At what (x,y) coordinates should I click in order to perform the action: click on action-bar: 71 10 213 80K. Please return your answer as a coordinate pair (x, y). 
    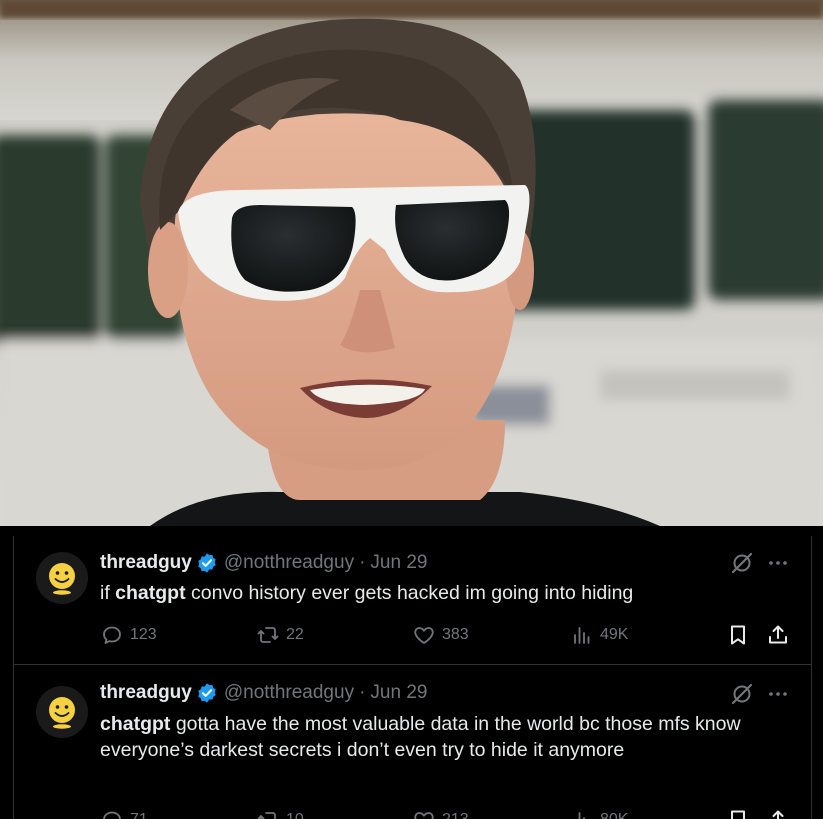
    Looking at the image, I should click on (450, 812).